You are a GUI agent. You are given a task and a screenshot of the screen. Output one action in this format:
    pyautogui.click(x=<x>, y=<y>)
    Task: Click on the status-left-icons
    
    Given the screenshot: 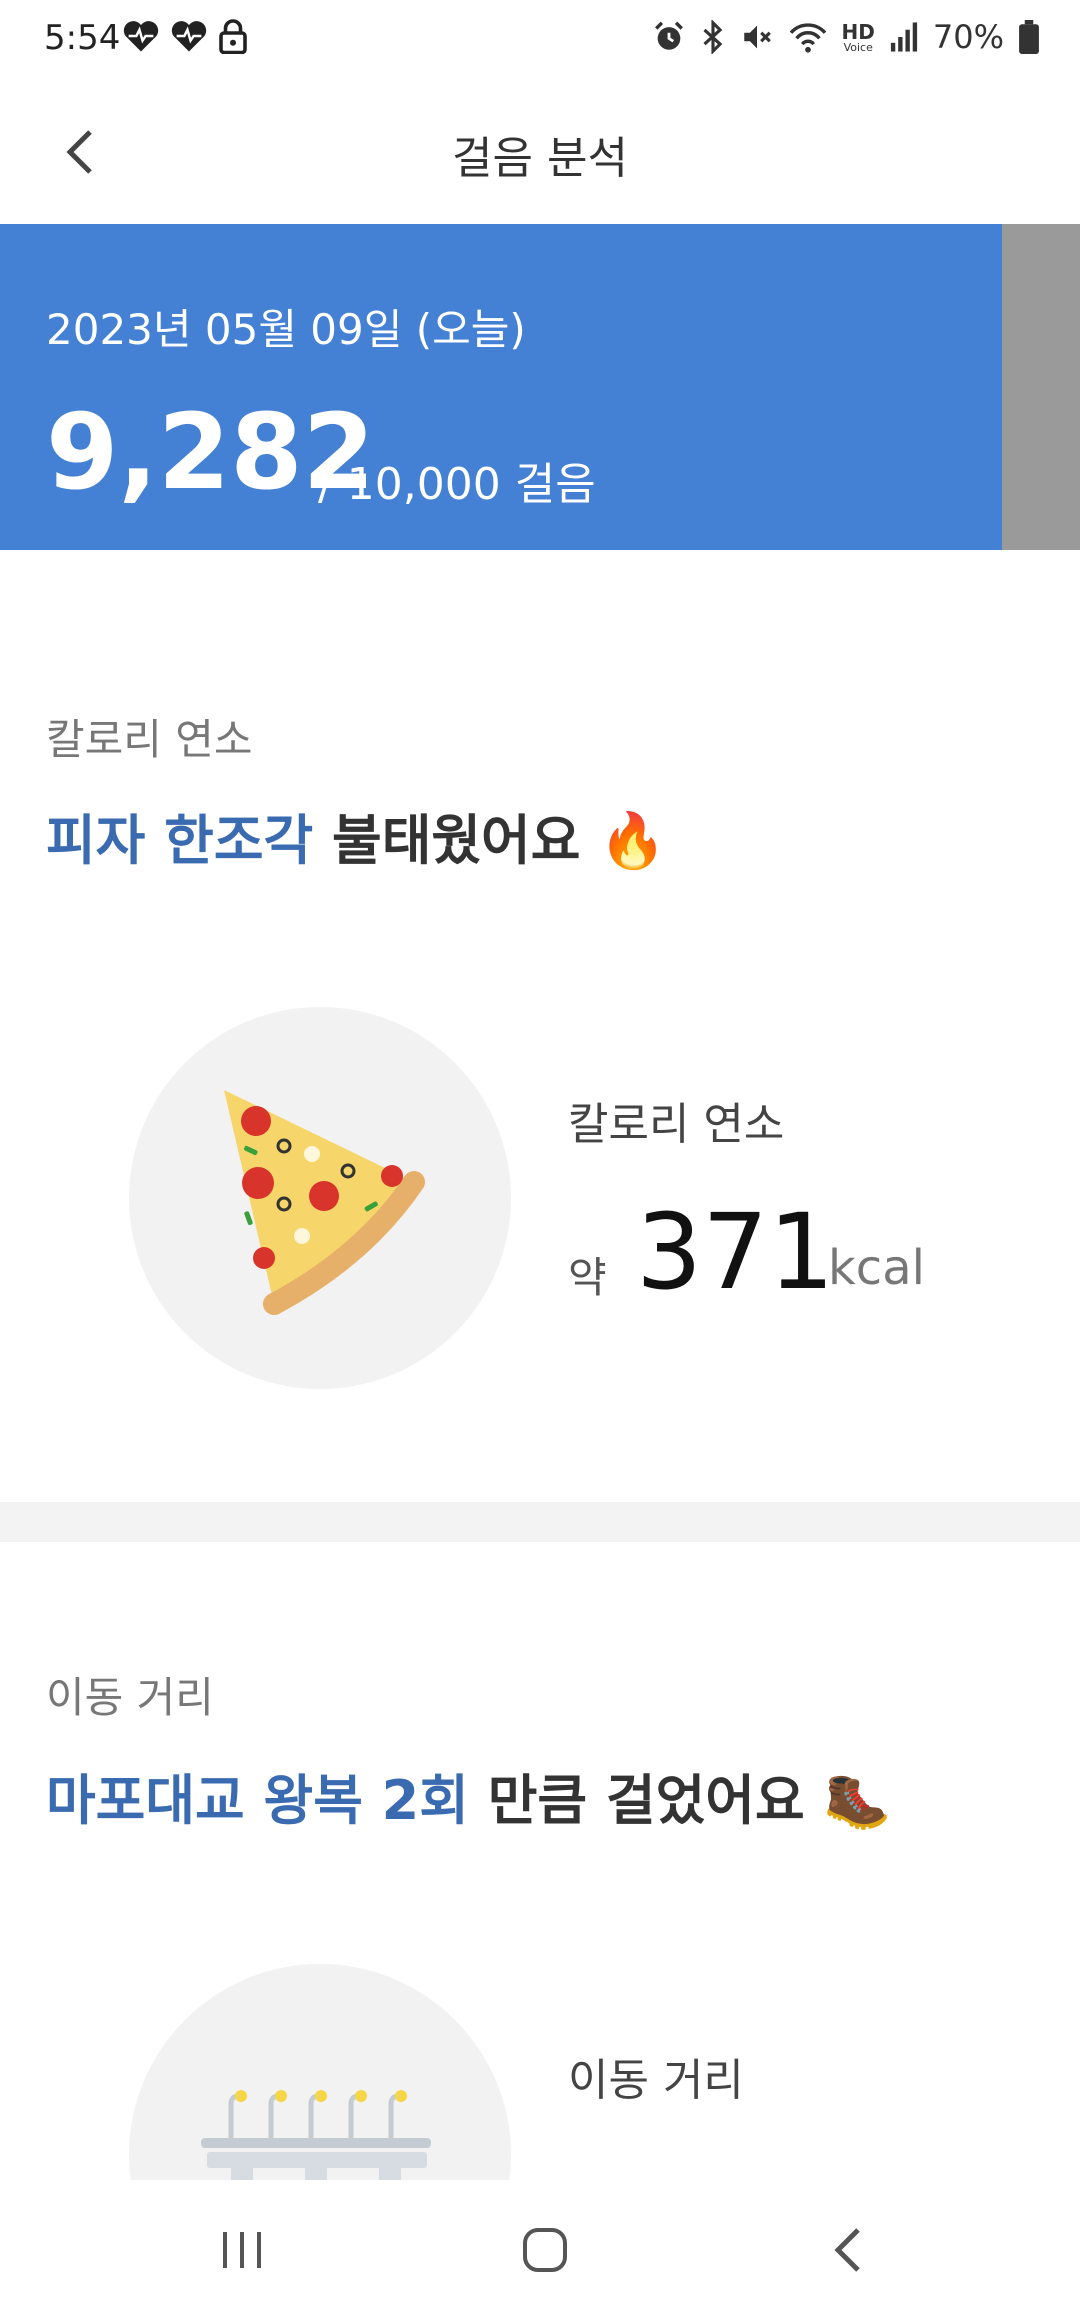 What is the action you would take?
    pyautogui.click(x=185, y=36)
    